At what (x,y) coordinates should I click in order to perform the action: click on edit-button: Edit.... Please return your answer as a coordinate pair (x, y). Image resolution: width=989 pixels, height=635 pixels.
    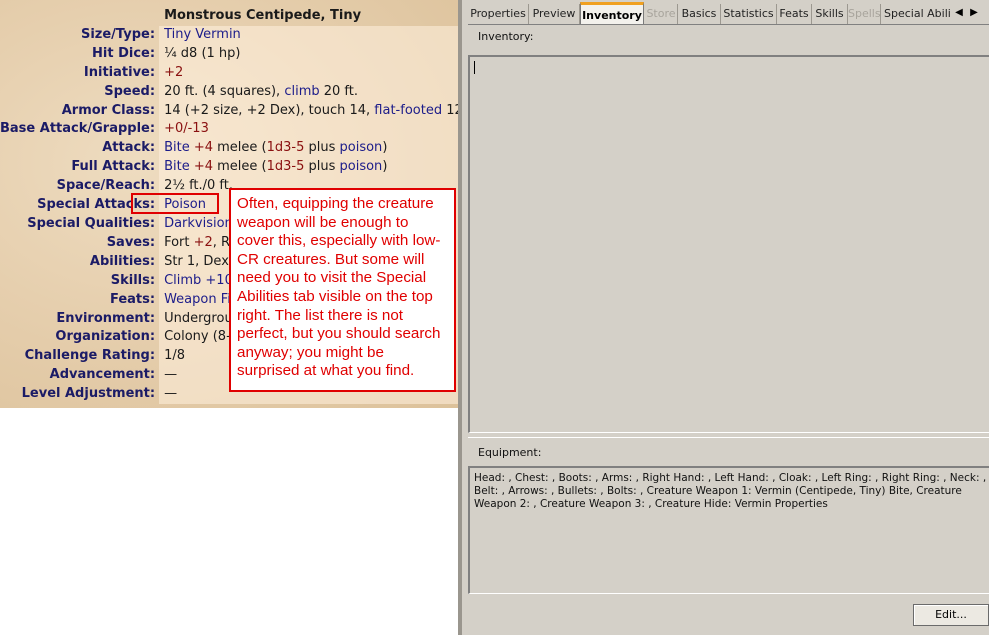
    Looking at the image, I should click on (951, 615).